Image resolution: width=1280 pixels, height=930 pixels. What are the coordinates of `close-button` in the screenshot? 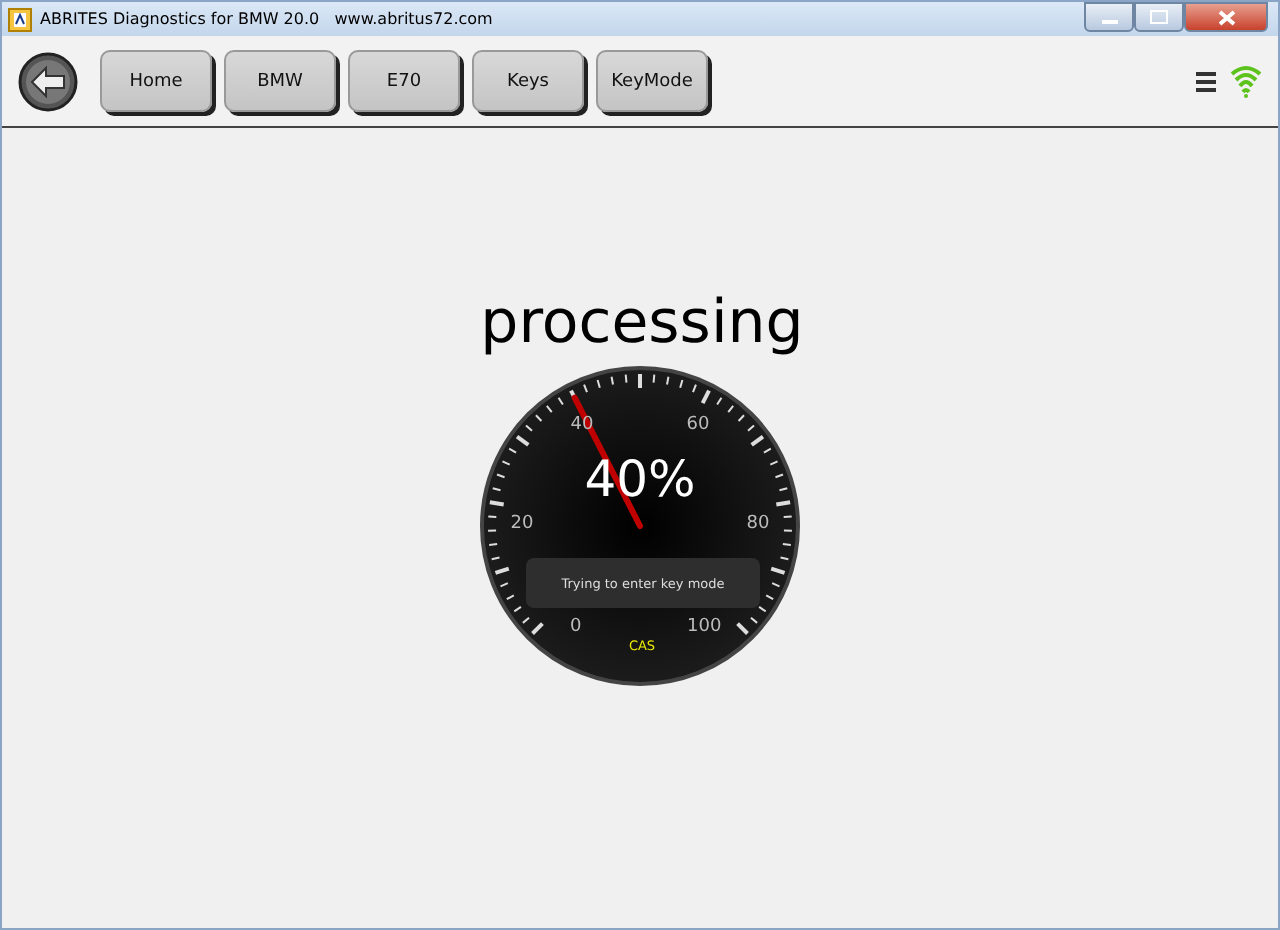 It's located at (1226, 17).